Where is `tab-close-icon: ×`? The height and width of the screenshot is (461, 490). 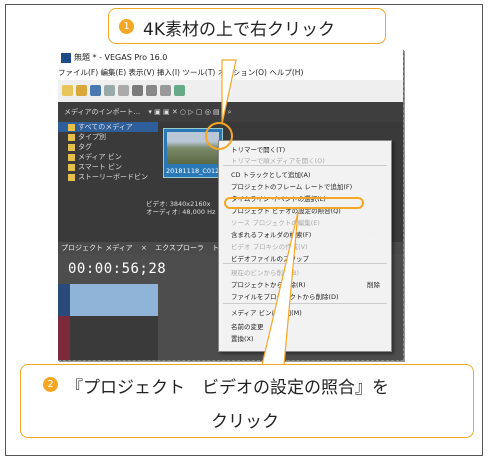
tab-close-icon: × is located at coordinates (144, 248).